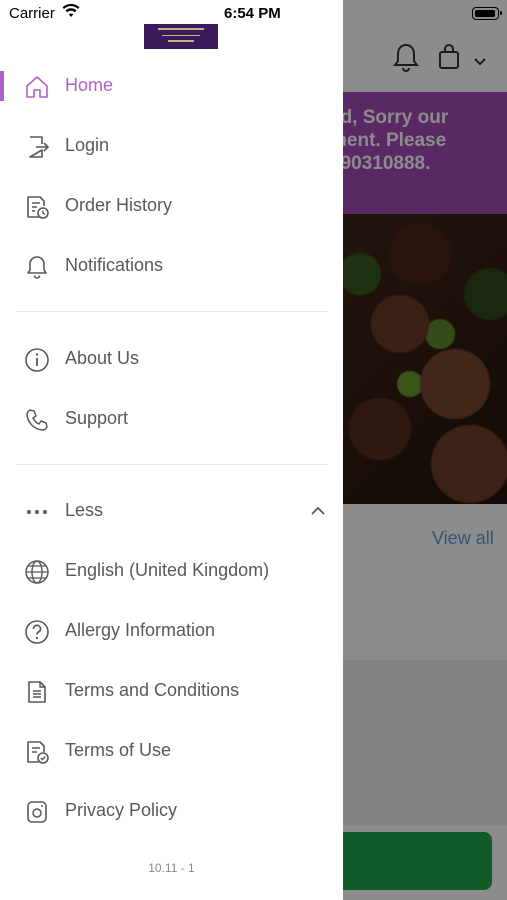 The width and height of the screenshot is (507, 900). Describe the element at coordinates (171, 419) in the screenshot. I see `menu-item-support: Support` at that location.